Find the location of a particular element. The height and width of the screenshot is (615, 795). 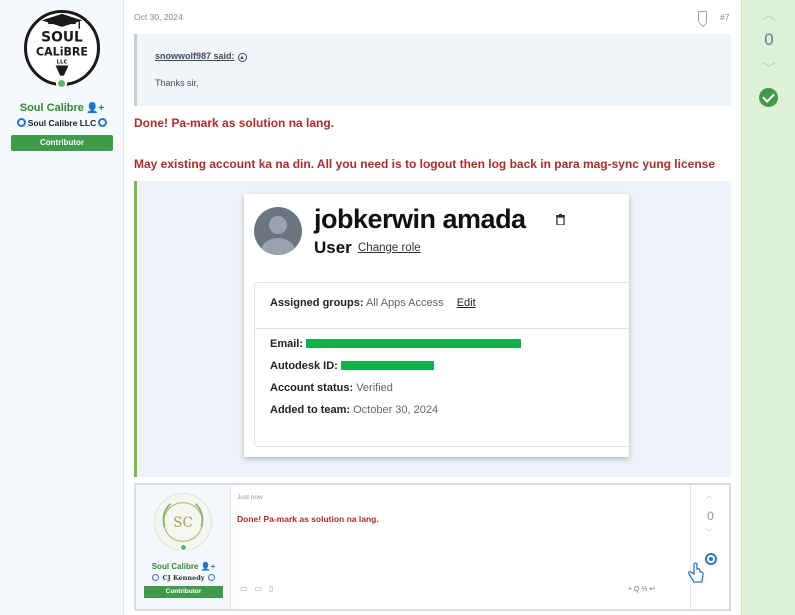

username: Soul Calibre 👤+ is located at coordinates (62, 108).